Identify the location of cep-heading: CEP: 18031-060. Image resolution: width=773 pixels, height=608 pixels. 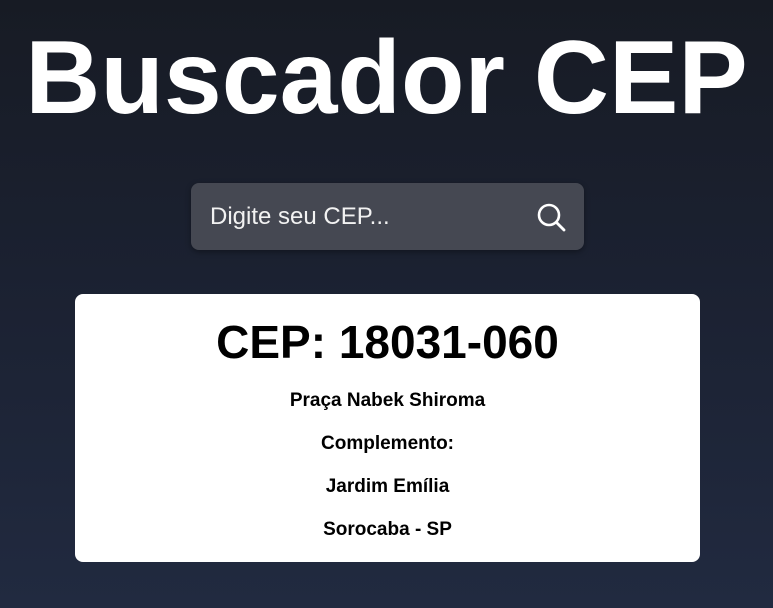
(387, 342).